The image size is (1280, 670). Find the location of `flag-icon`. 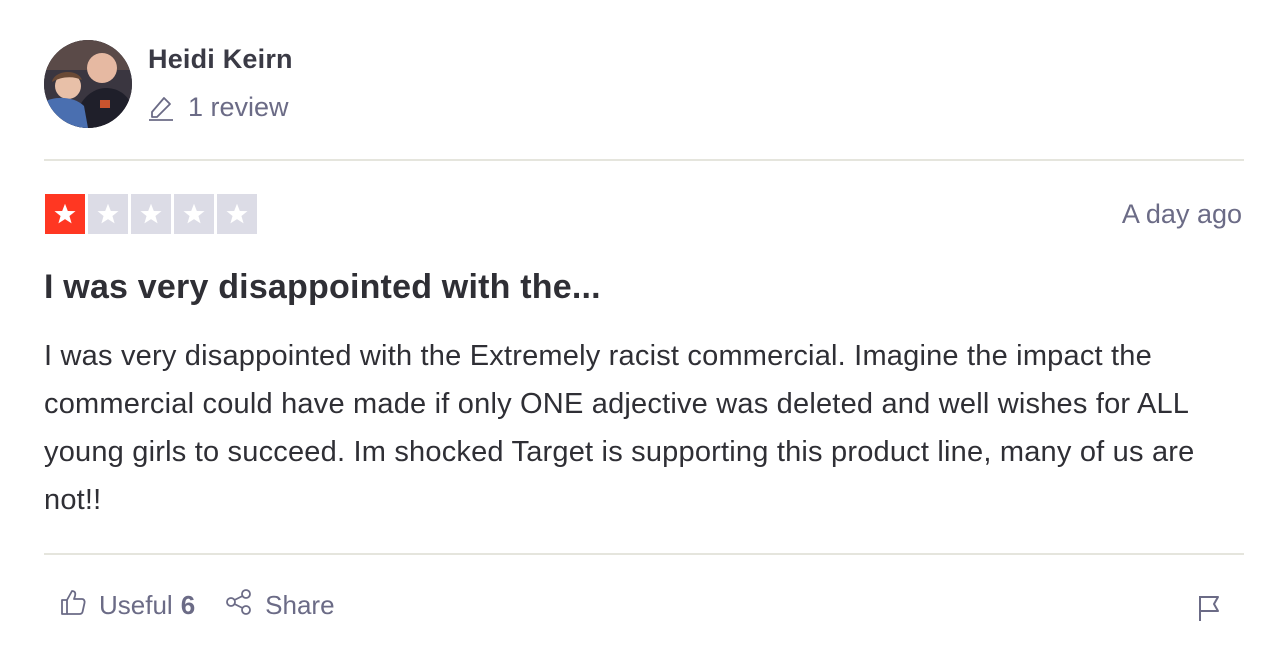

flag-icon is located at coordinates (1209, 608).